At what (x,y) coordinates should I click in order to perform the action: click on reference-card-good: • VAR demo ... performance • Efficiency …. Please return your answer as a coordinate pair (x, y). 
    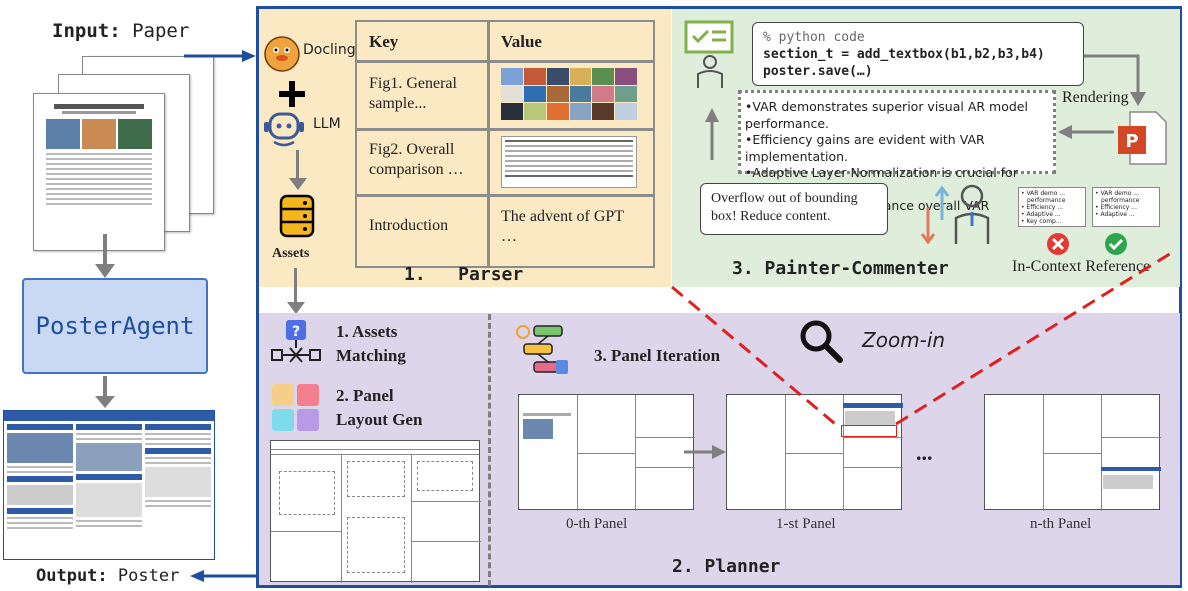
    Looking at the image, I should click on (1126, 207).